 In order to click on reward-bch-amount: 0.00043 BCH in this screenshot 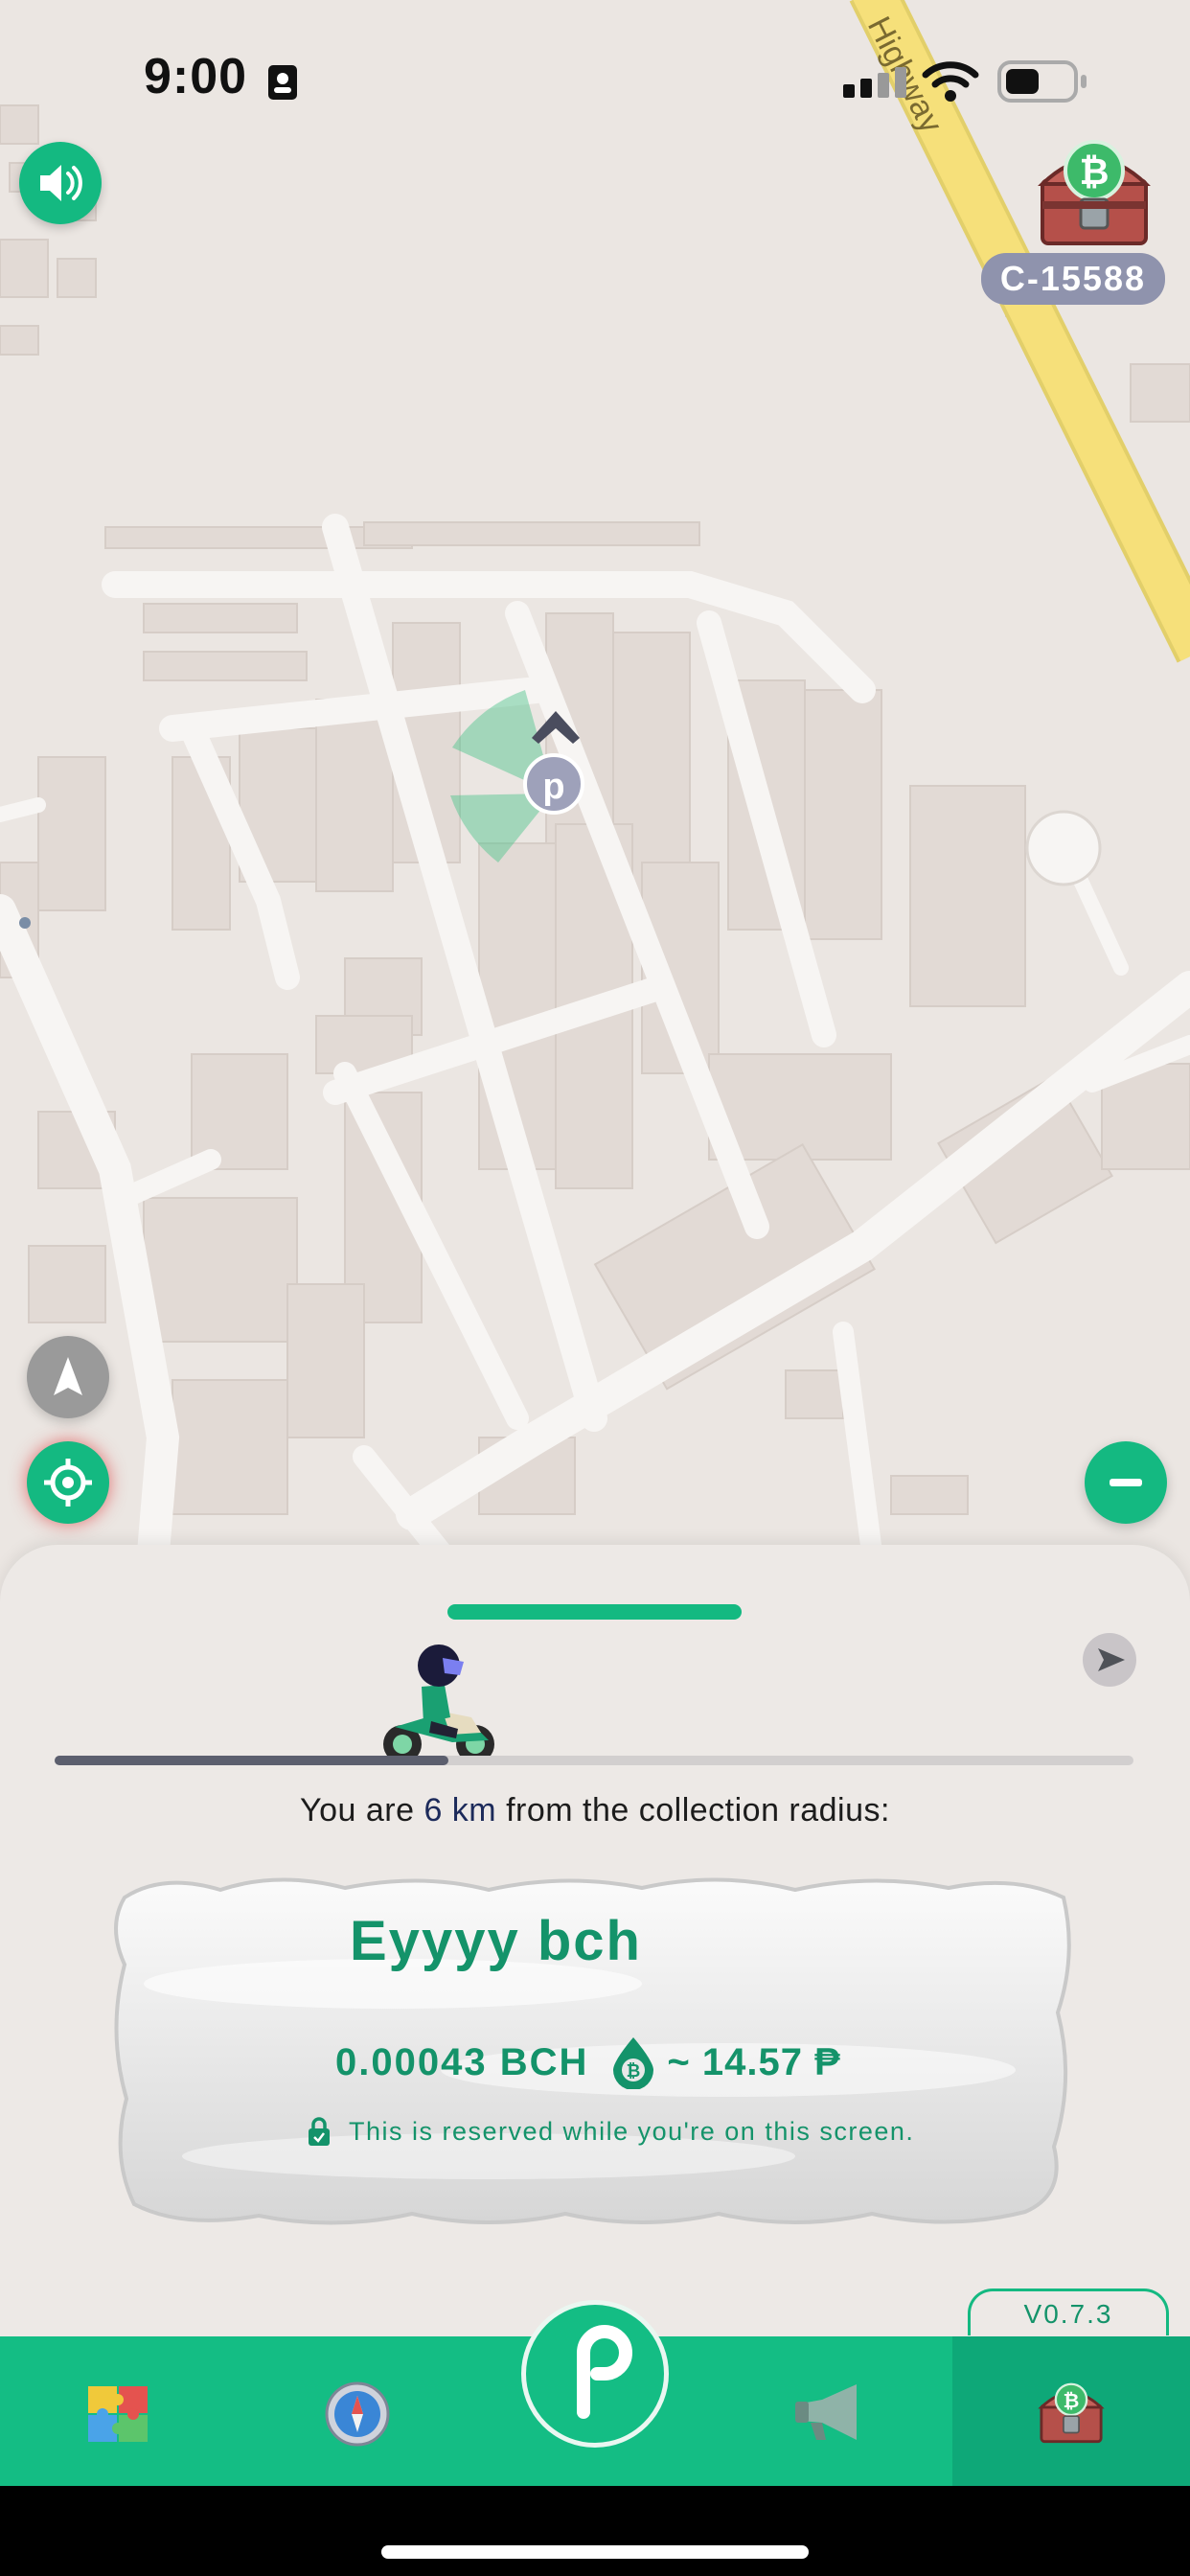, I will do `click(462, 2061)`.